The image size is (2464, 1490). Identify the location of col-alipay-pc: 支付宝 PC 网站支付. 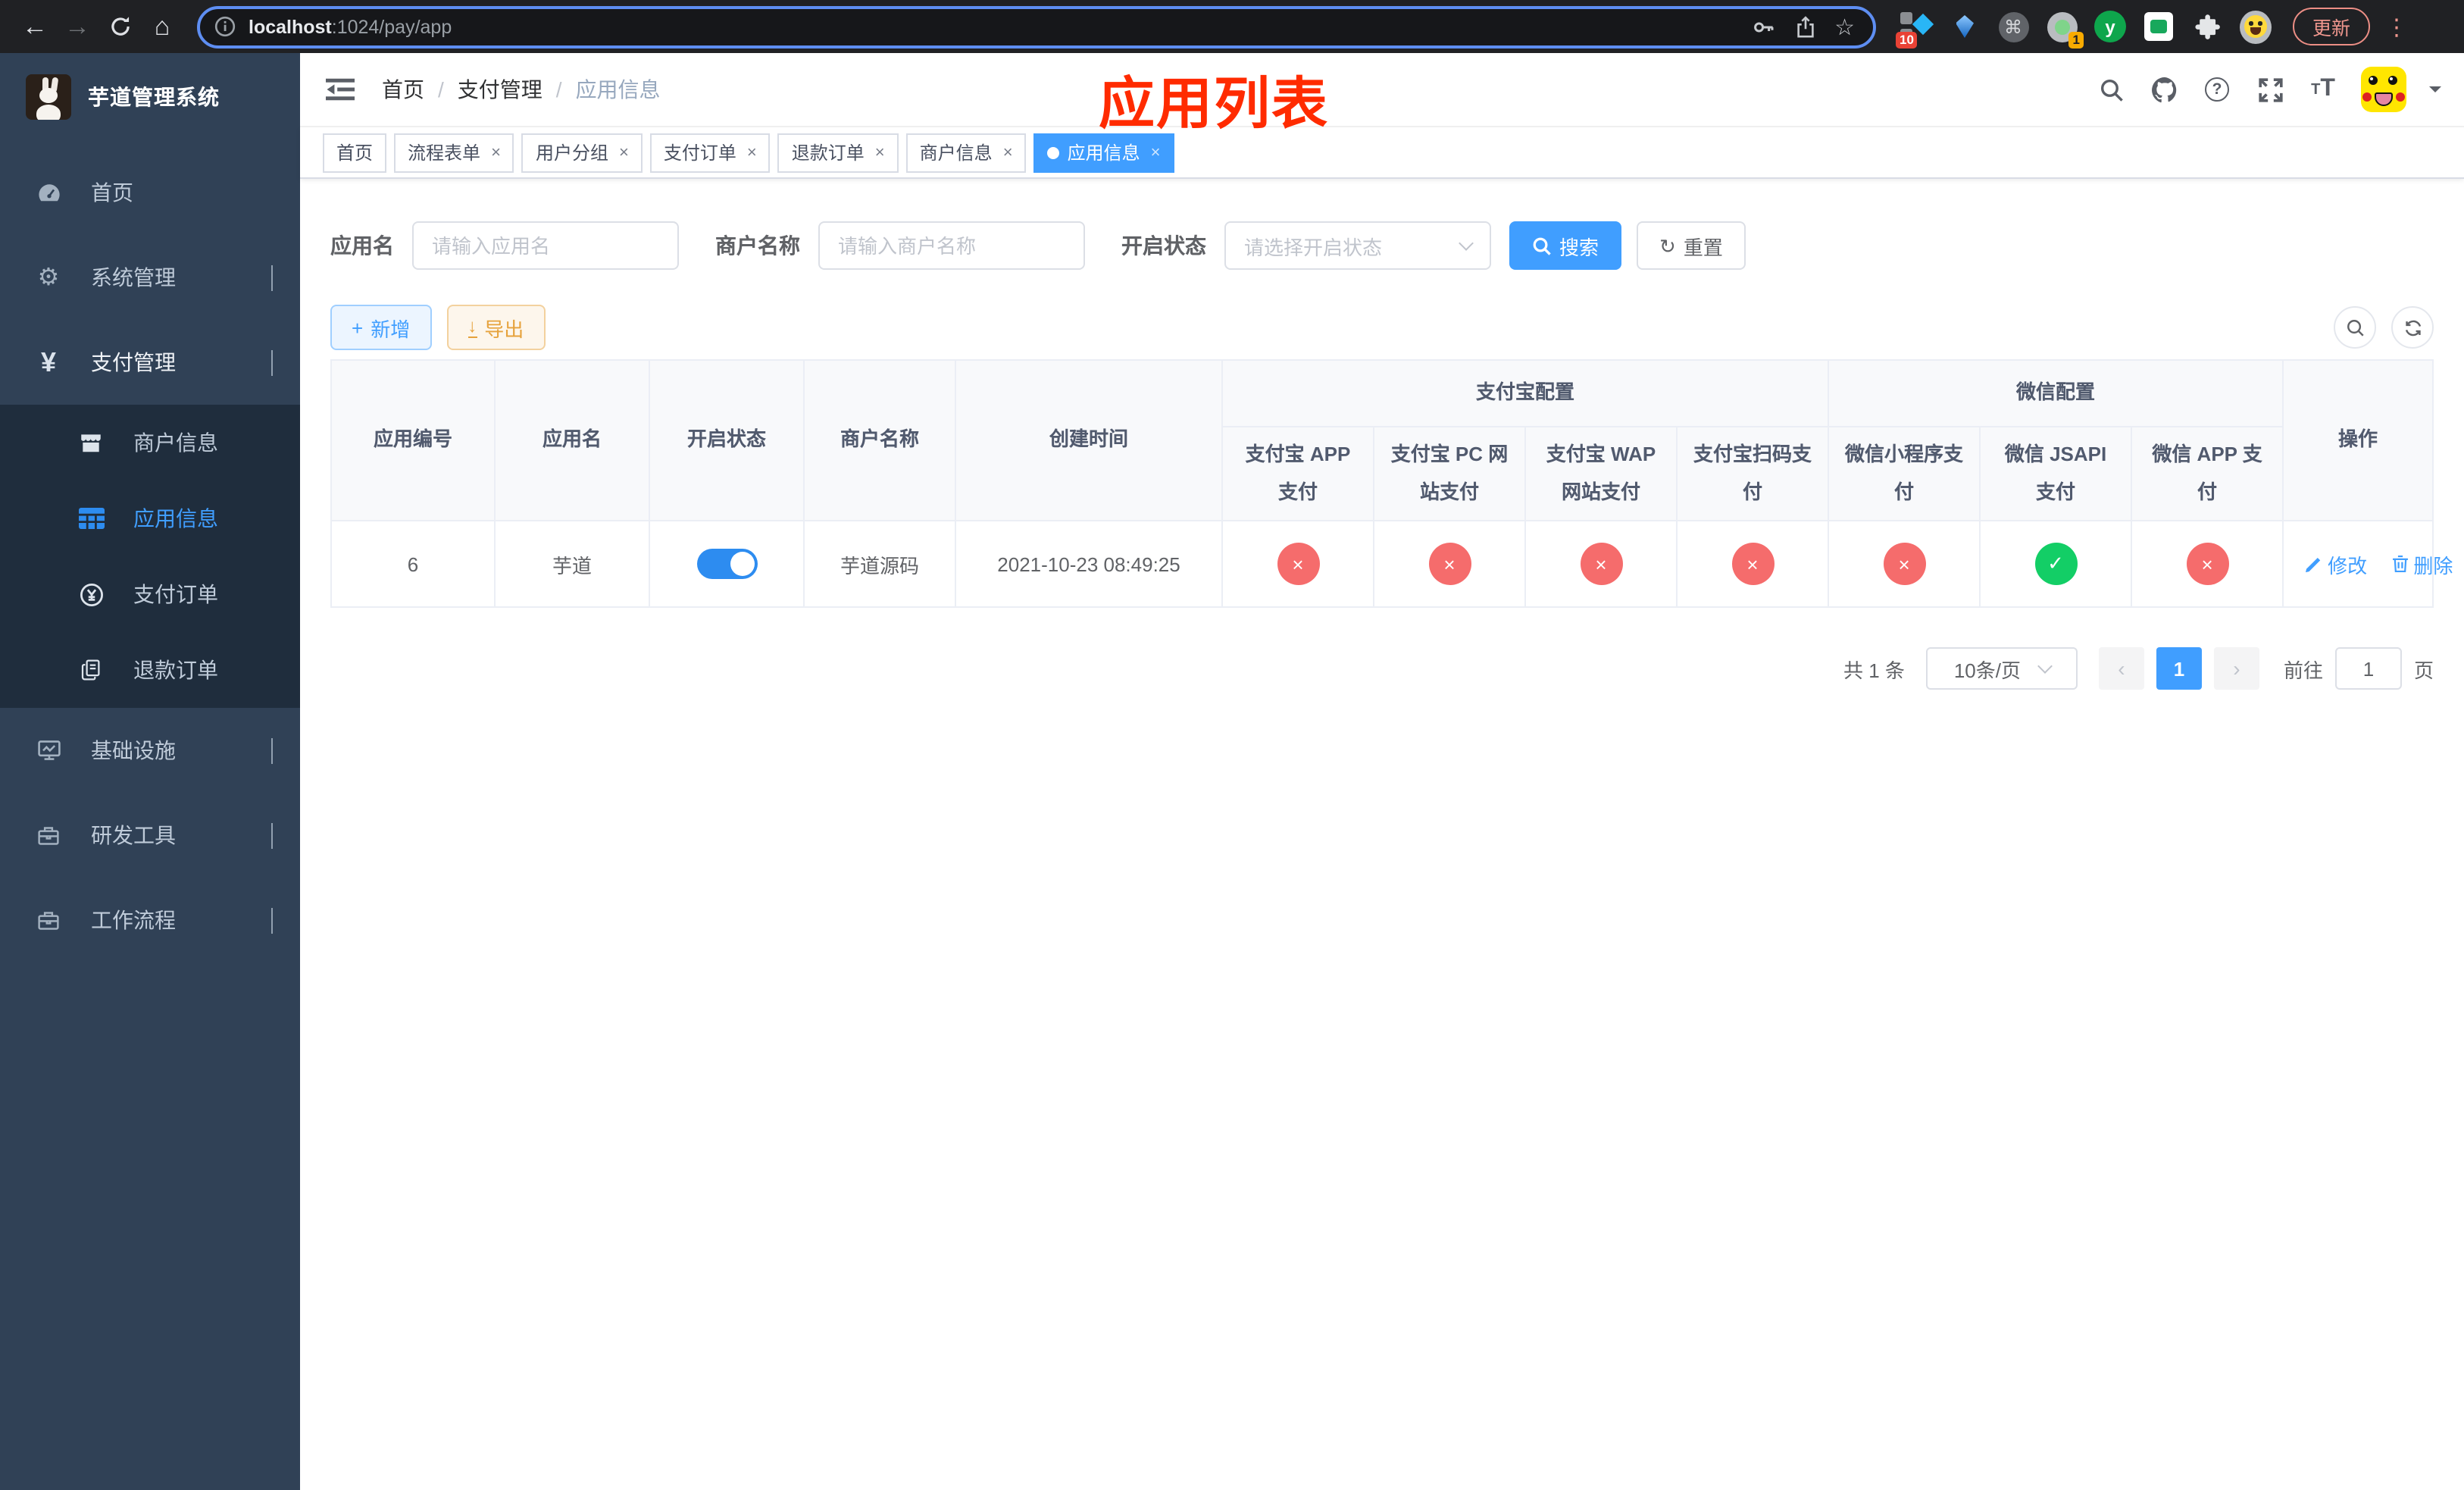
(1449, 473).